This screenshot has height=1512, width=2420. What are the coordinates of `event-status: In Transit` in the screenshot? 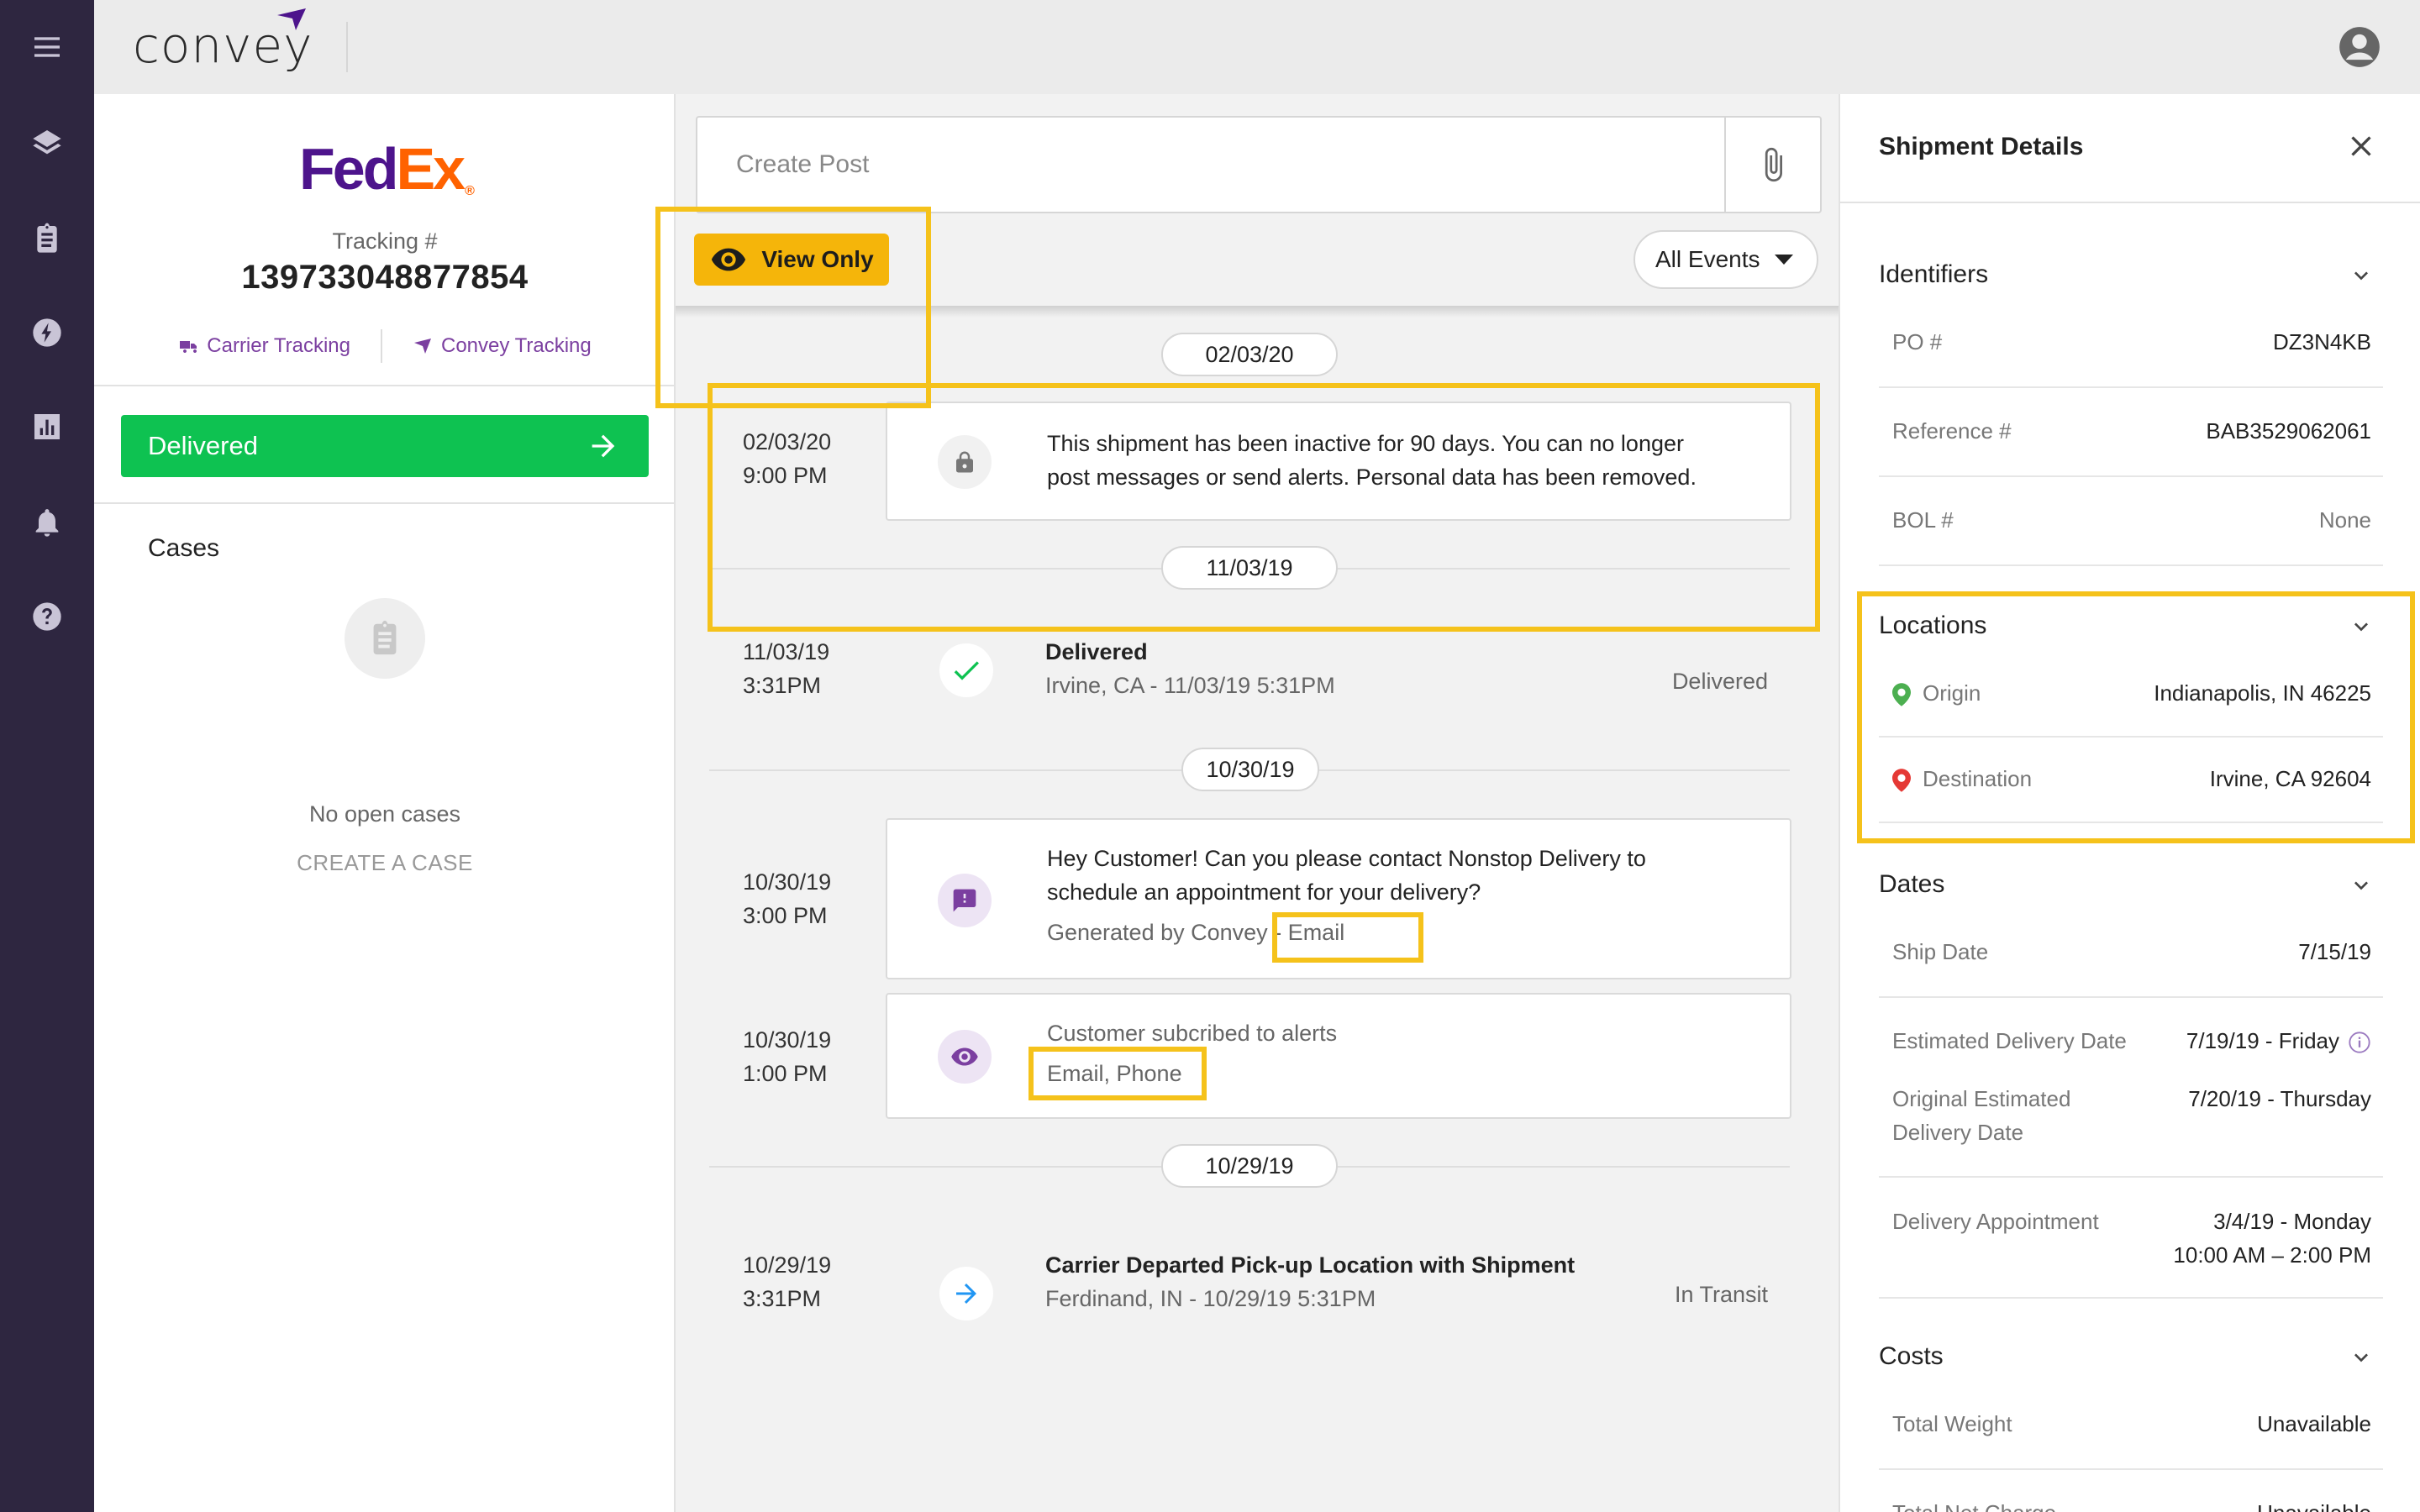 It's located at (1721, 1294).